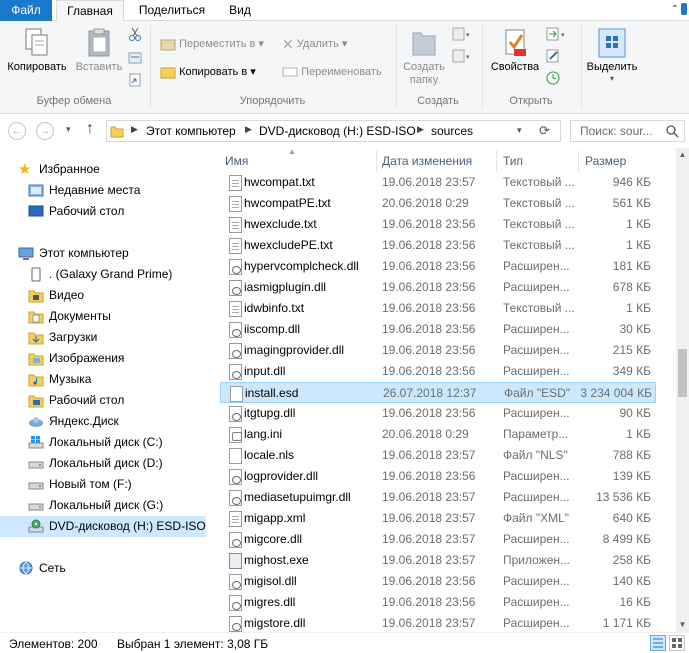 The width and height of the screenshot is (689, 653). What do you see at coordinates (212, 44) in the screenshot?
I see `move-to-button: Переместить в ▾` at bounding box center [212, 44].